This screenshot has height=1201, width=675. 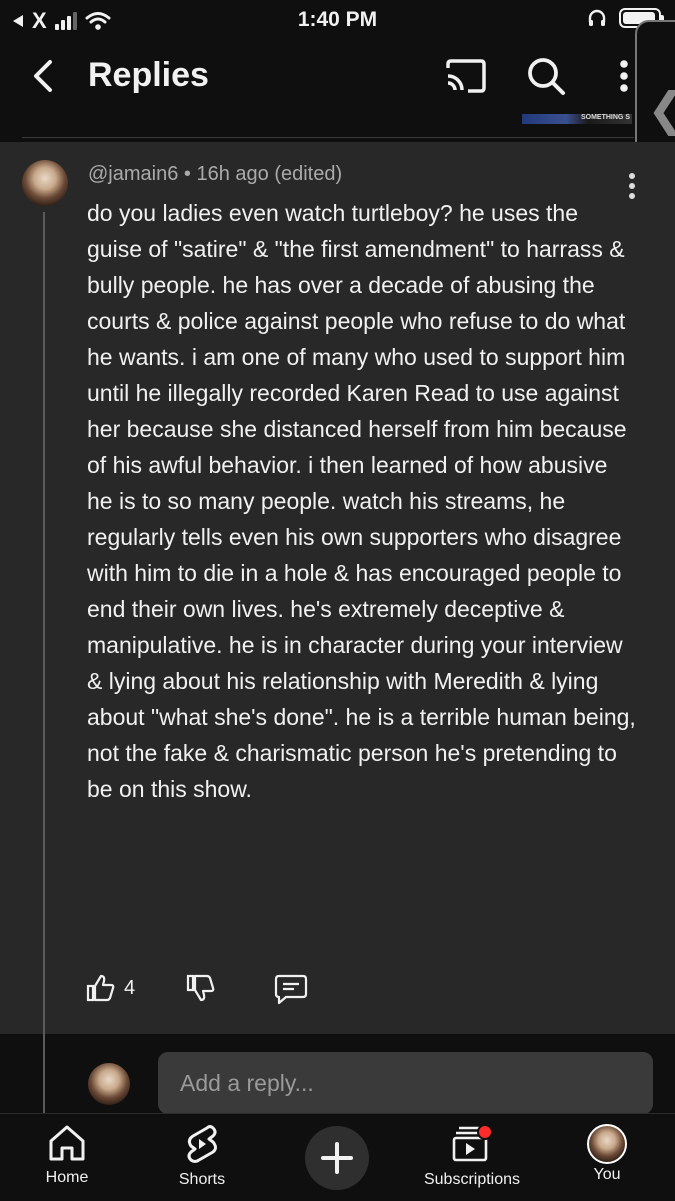 I want to click on search-icon, so click(x=546, y=76).